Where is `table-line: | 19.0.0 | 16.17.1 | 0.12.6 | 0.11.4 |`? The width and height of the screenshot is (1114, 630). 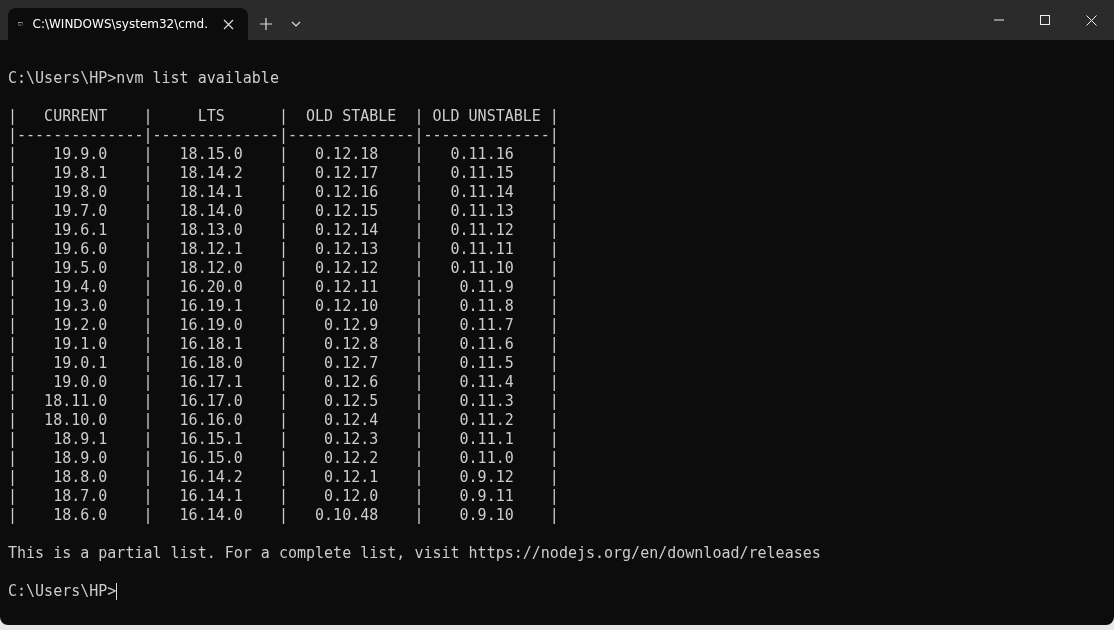 table-line: | 19.0.0 | 16.17.1 | 0.12.6 | 0.11.4 | is located at coordinates (283, 382).